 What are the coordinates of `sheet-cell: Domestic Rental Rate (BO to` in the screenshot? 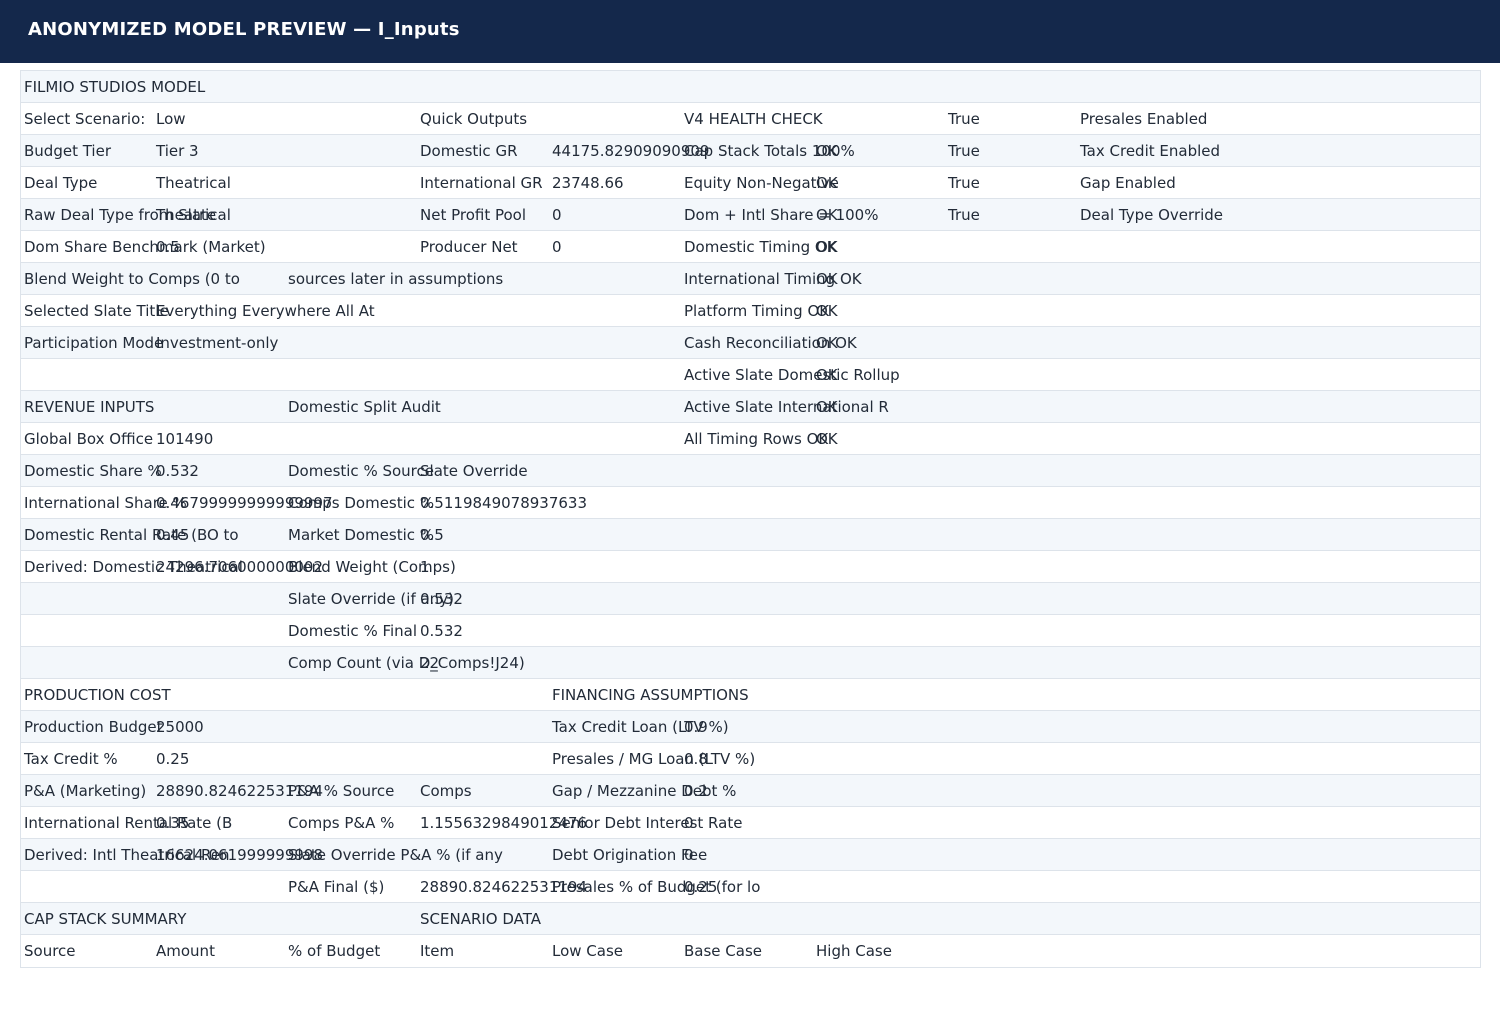 It's located at (131, 534).